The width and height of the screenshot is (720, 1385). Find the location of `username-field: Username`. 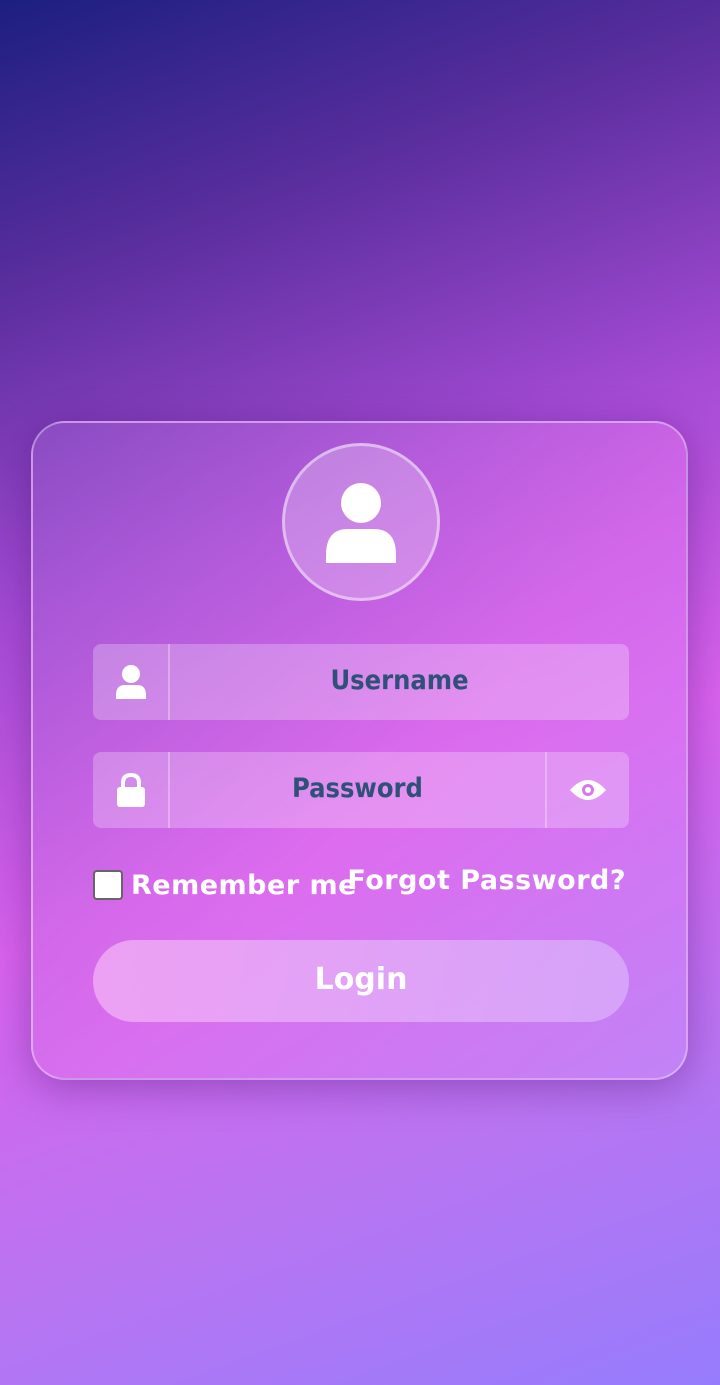

username-field: Username is located at coordinates (361, 682).